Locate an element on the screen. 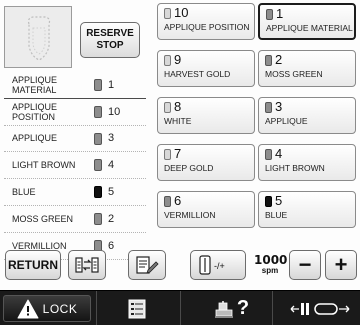  speed-value: 1000 is located at coordinates (271, 260).